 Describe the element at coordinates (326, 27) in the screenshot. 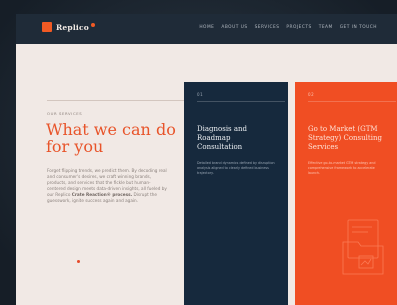

I see `nav-team: Team` at that location.